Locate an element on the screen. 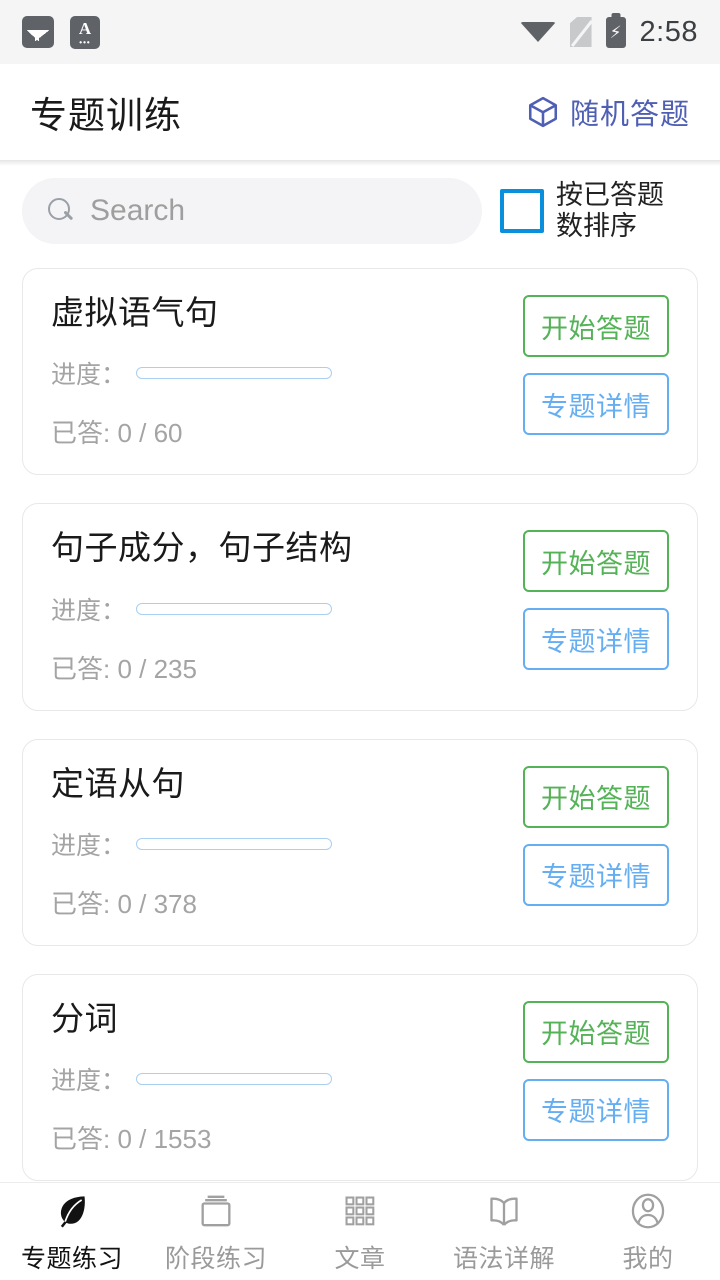  topic-answered-count: 已答: 0 / 378 is located at coordinates (124, 903).